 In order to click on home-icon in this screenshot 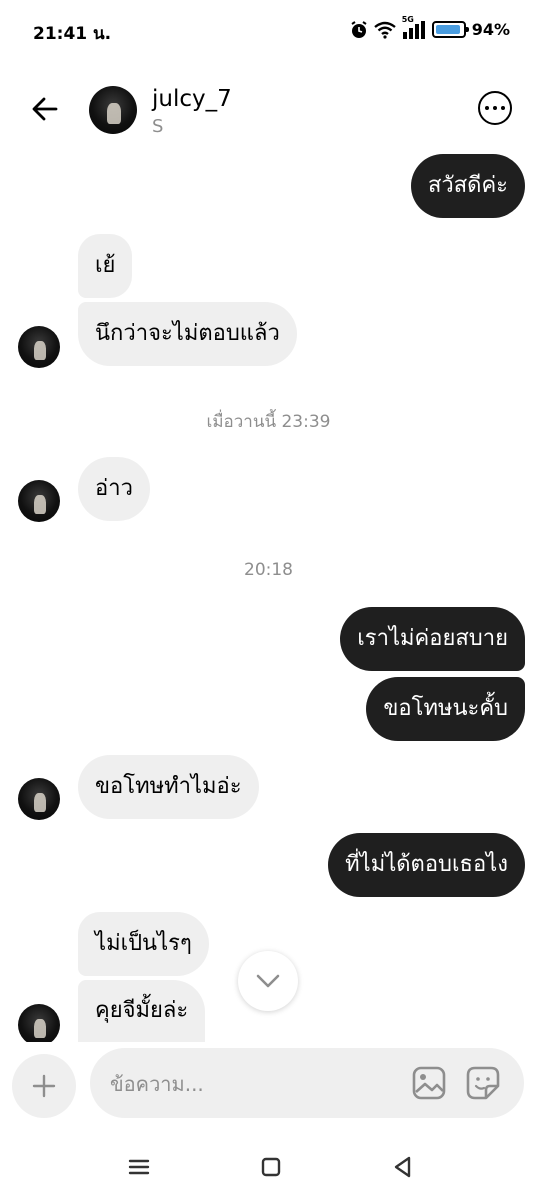, I will do `click(271, 1167)`.